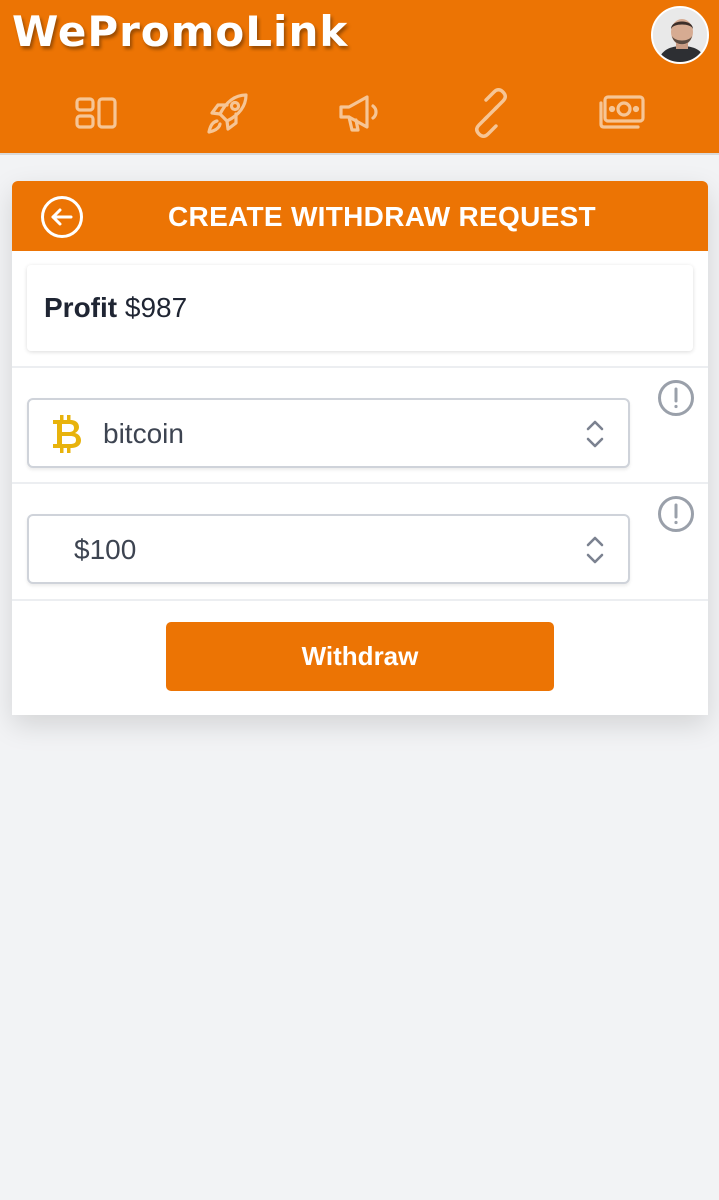 The height and width of the screenshot is (1200, 719). I want to click on profit-label: Profit, so click(81, 307).